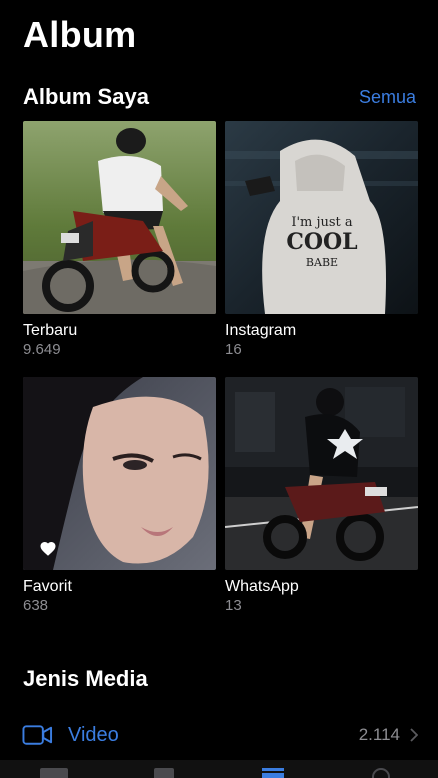  I want to click on album-whatsapp: WhatsApp 13, so click(321, 495).